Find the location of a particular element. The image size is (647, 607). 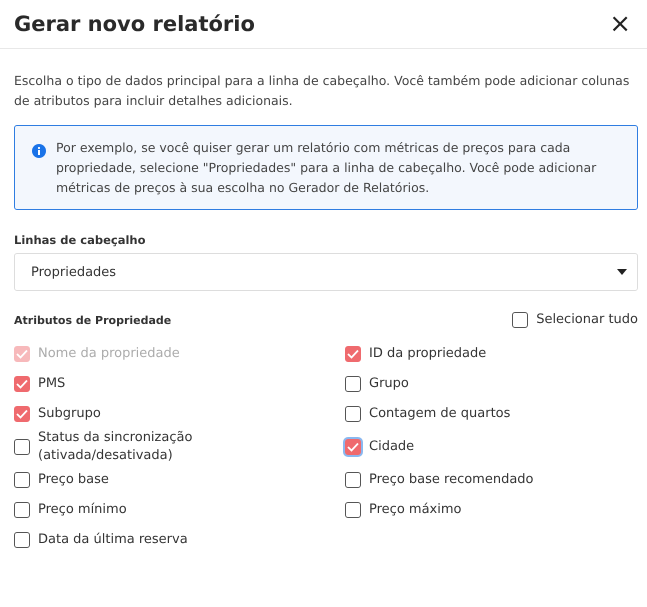

field-label: Linhas de cabeçalho is located at coordinates (80, 240).